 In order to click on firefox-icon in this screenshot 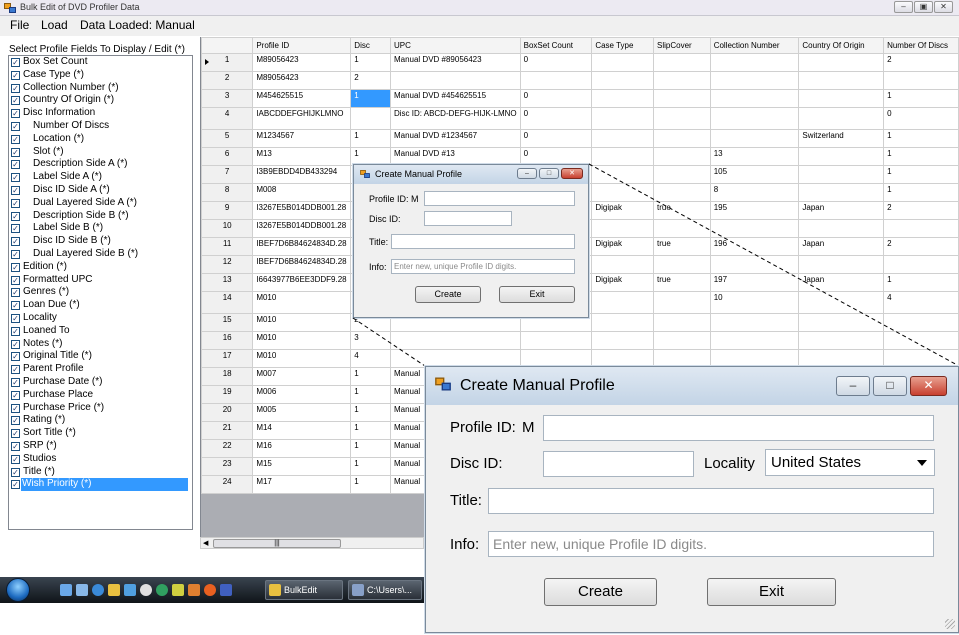, I will do `click(210, 590)`.